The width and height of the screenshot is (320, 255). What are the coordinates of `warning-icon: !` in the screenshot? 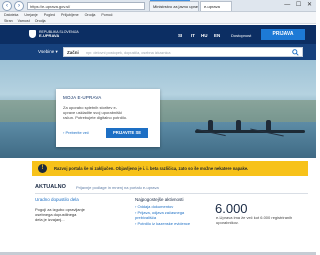 It's located at (42, 168).